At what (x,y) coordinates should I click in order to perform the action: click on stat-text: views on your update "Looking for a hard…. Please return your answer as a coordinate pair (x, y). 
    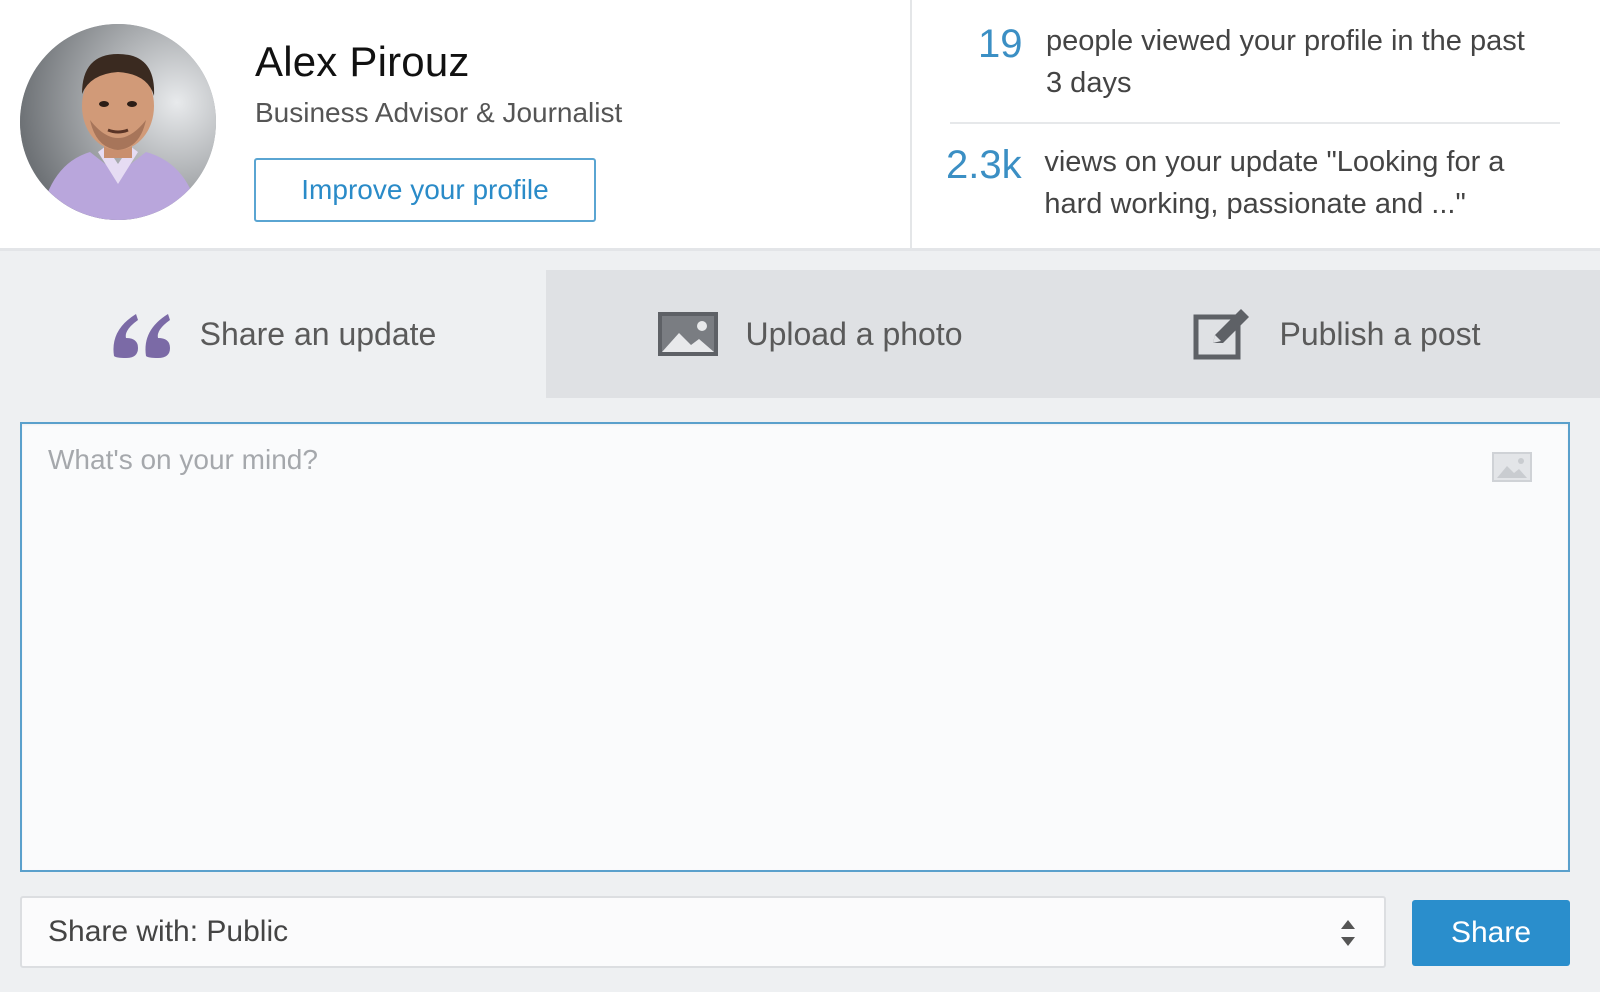
    Looking at the image, I should click on (1274, 183).